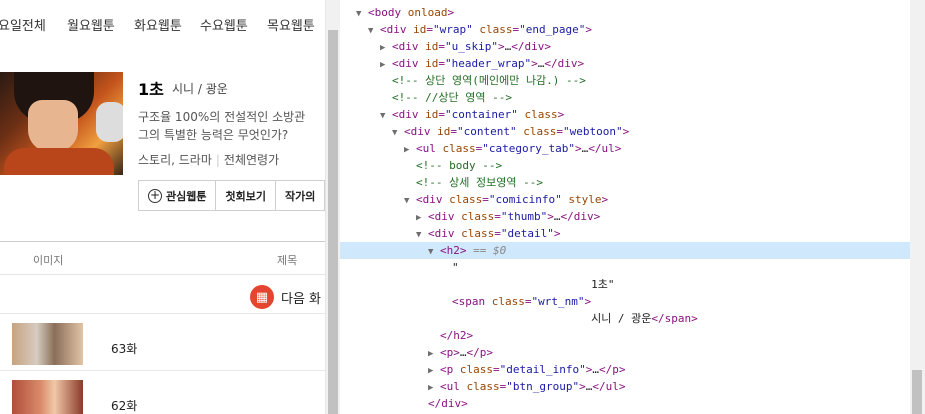 Image resolution: width=925 pixels, height=414 pixels. Describe the element at coordinates (527, 284) in the screenshot. I see `dom-node: 1초"` at that location.